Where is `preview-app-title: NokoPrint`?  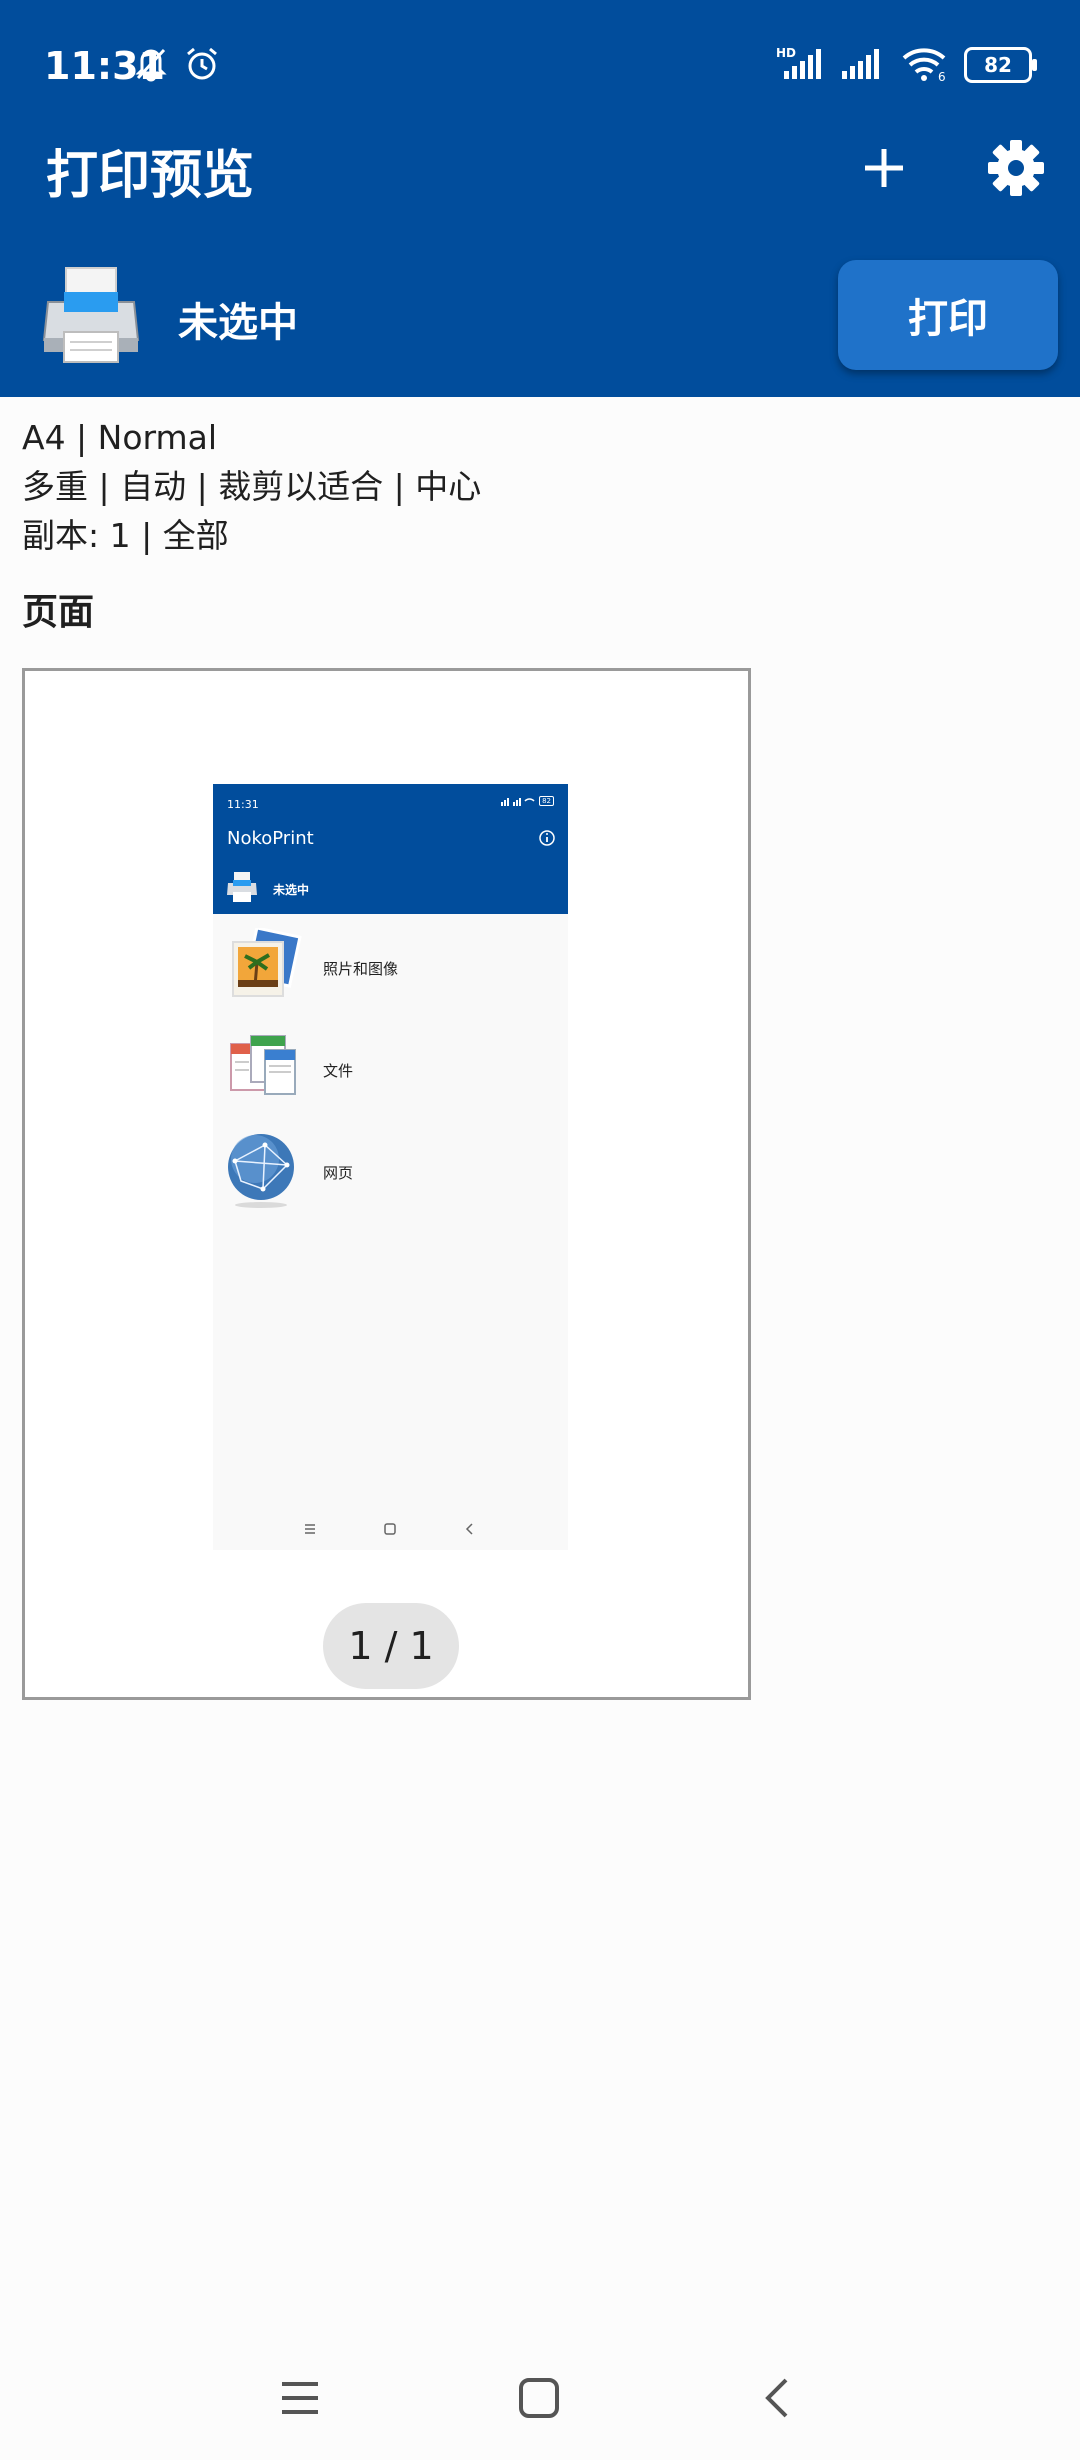 preview-app-title: NokoPrint is located at coordinates (270, 838).